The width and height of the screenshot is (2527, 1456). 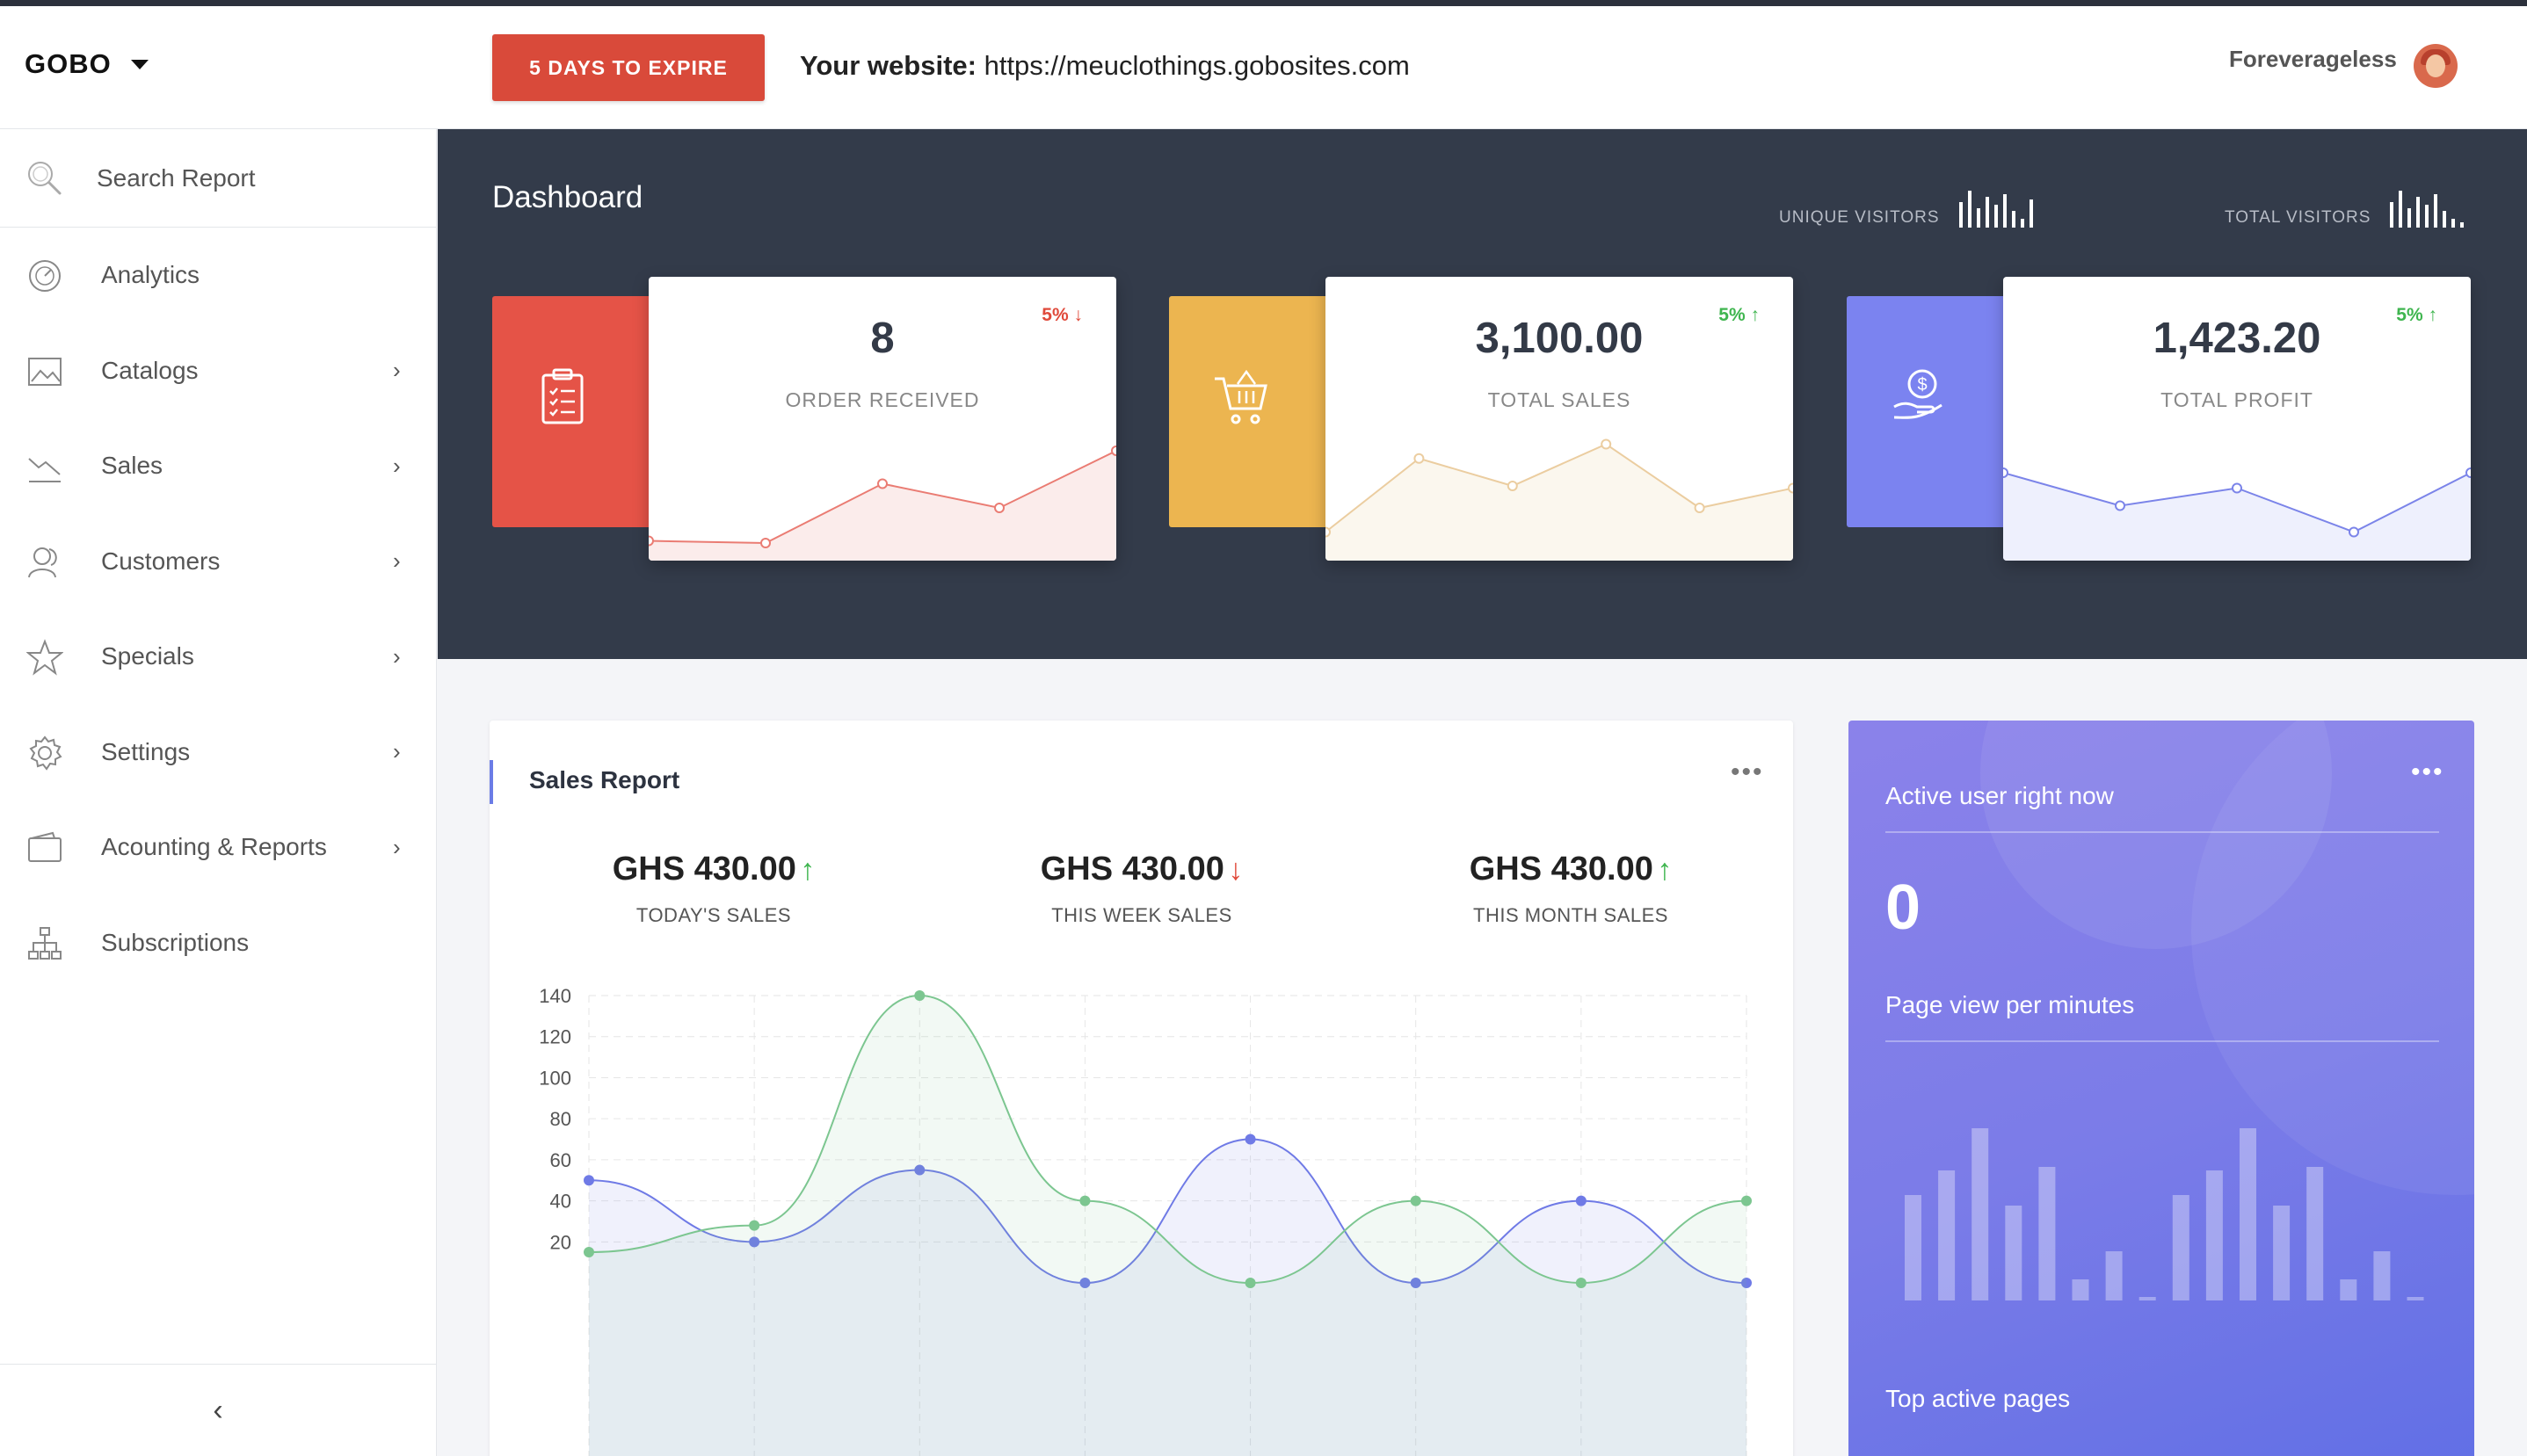 I want to click on stat-card-body: 1,423.20 TOTAL PROFIT 5% ↑, so click(x=2237, y=419).